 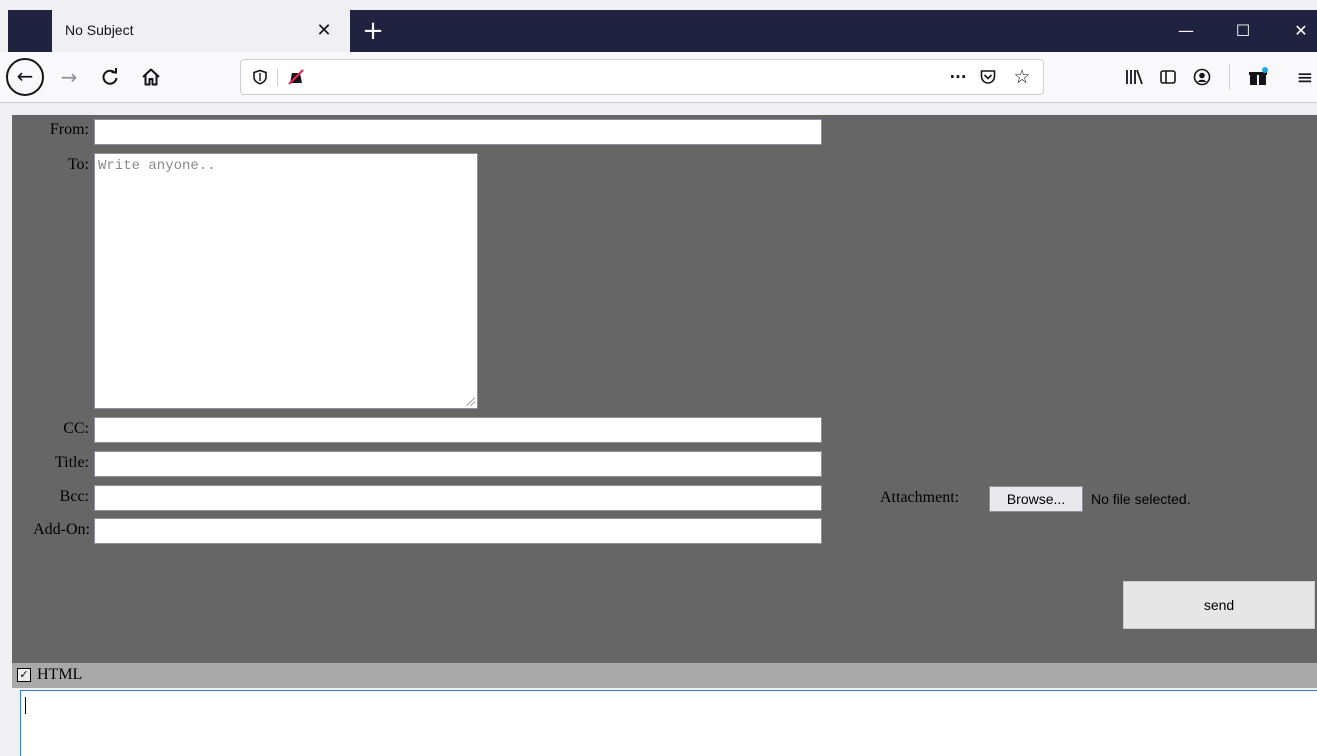 I want to click on more-icon: ···, so click(x=958, y=77).